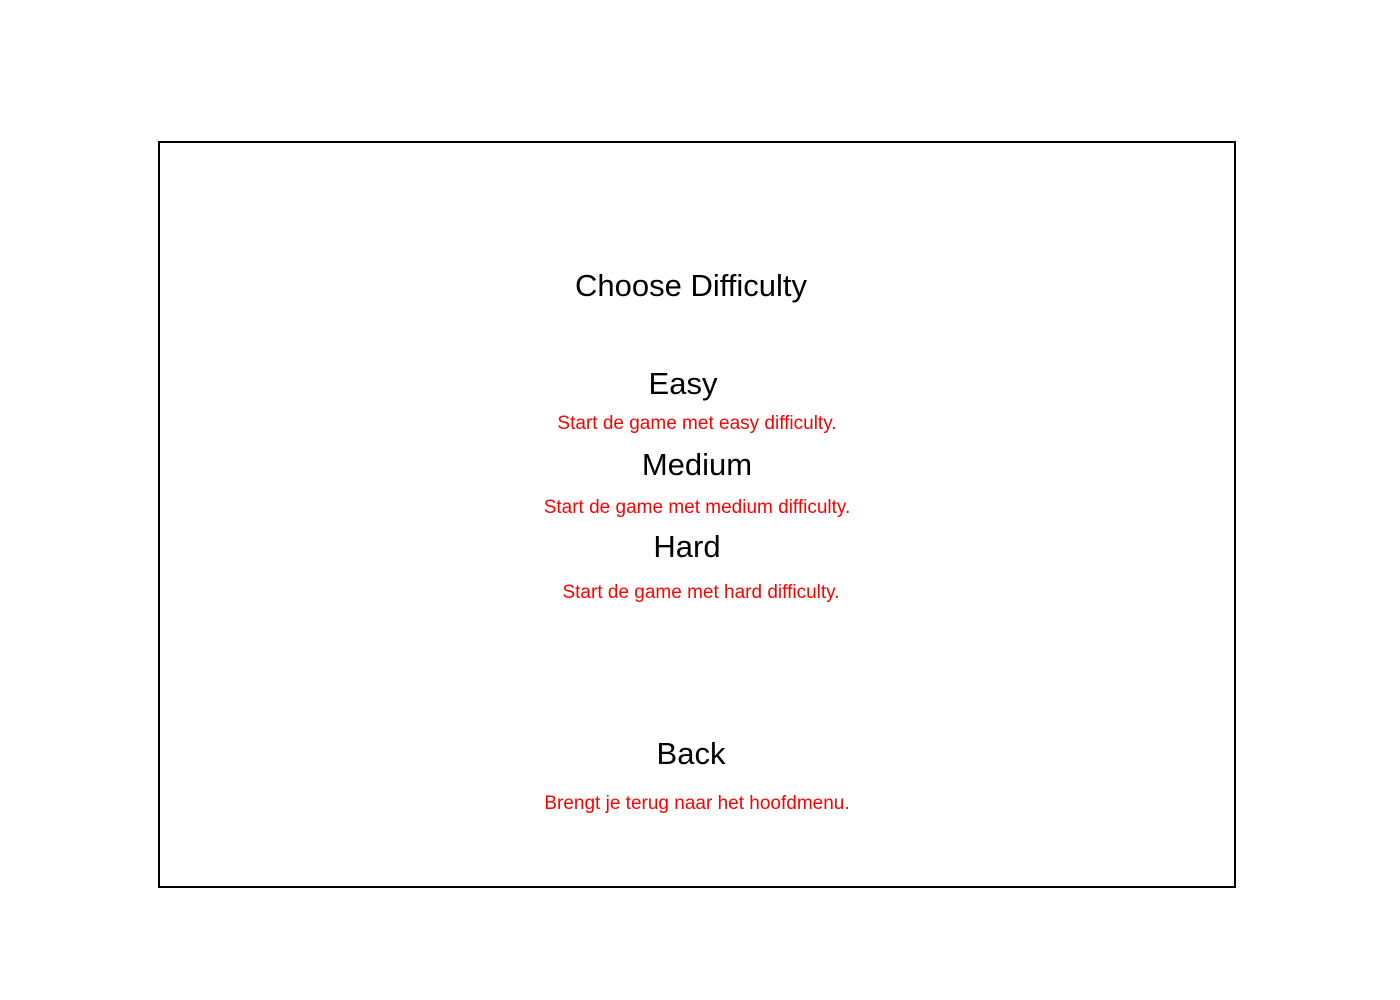 This screenshot has height=1000, width=1400. Describe the element at coordinates (691, 754) in the screenshot. I see `back-button: Back` at that location.